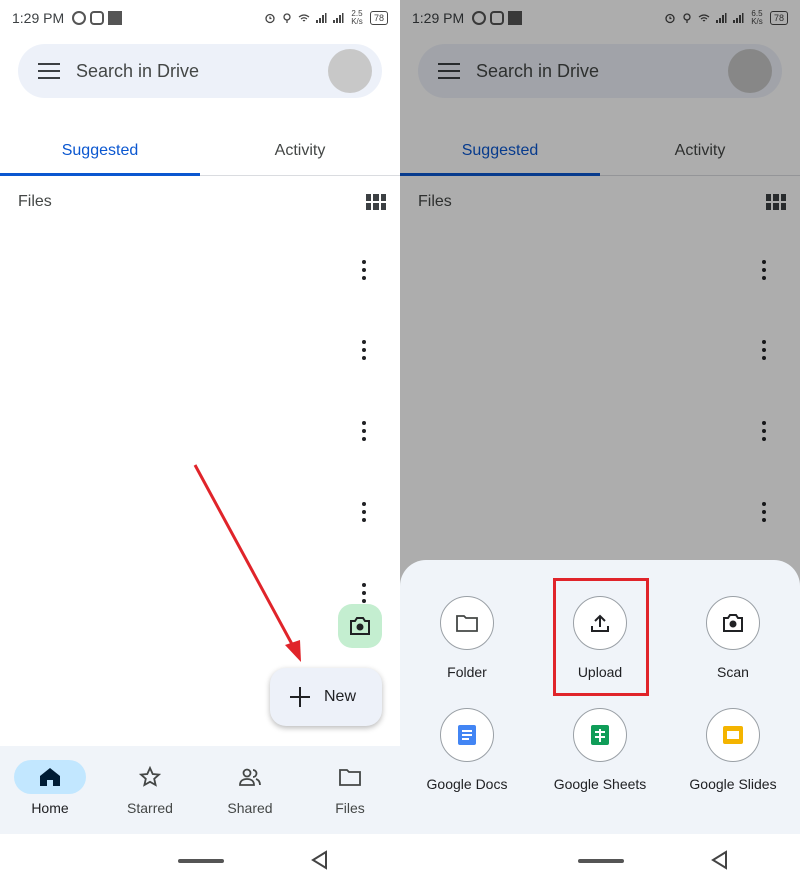 This screenshot has width=800, height=888. Describe the element at coordinates (150, 790) in the screenshot. I see `nav-starred: Starred` at that location.